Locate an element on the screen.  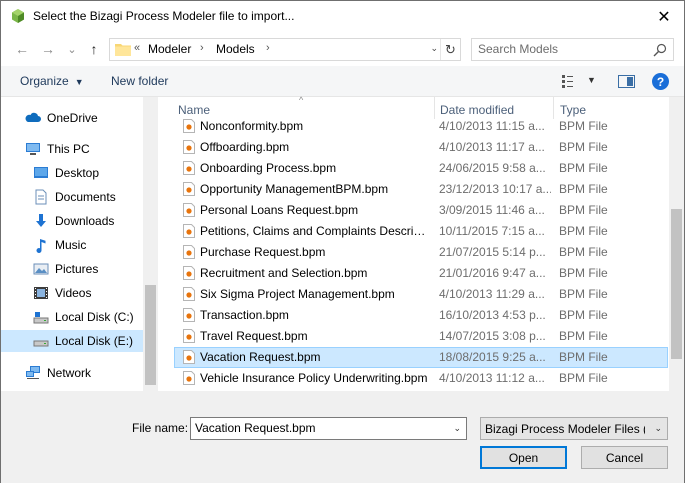
file-type-select: Bizagi Process Modeler Files (*.bpm) ⌄ is located at coordinates (574, 428).